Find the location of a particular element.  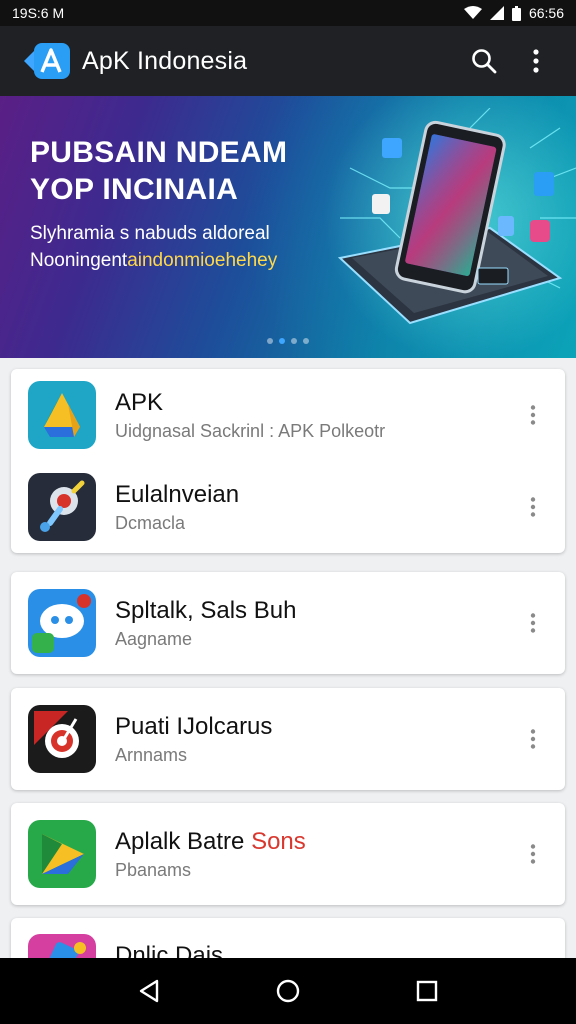

banner-headline-line1: PUBSAIN NDEAM is located at coordinates (159, 152).